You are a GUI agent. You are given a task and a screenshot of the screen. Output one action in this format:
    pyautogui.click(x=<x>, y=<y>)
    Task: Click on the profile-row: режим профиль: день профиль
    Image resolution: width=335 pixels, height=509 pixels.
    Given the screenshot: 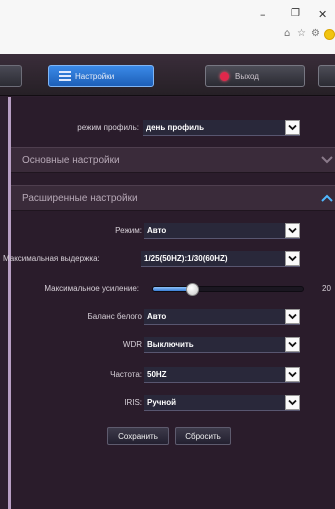 What is the action you would take?
    pyautogui.click(x=173, y=129)
    